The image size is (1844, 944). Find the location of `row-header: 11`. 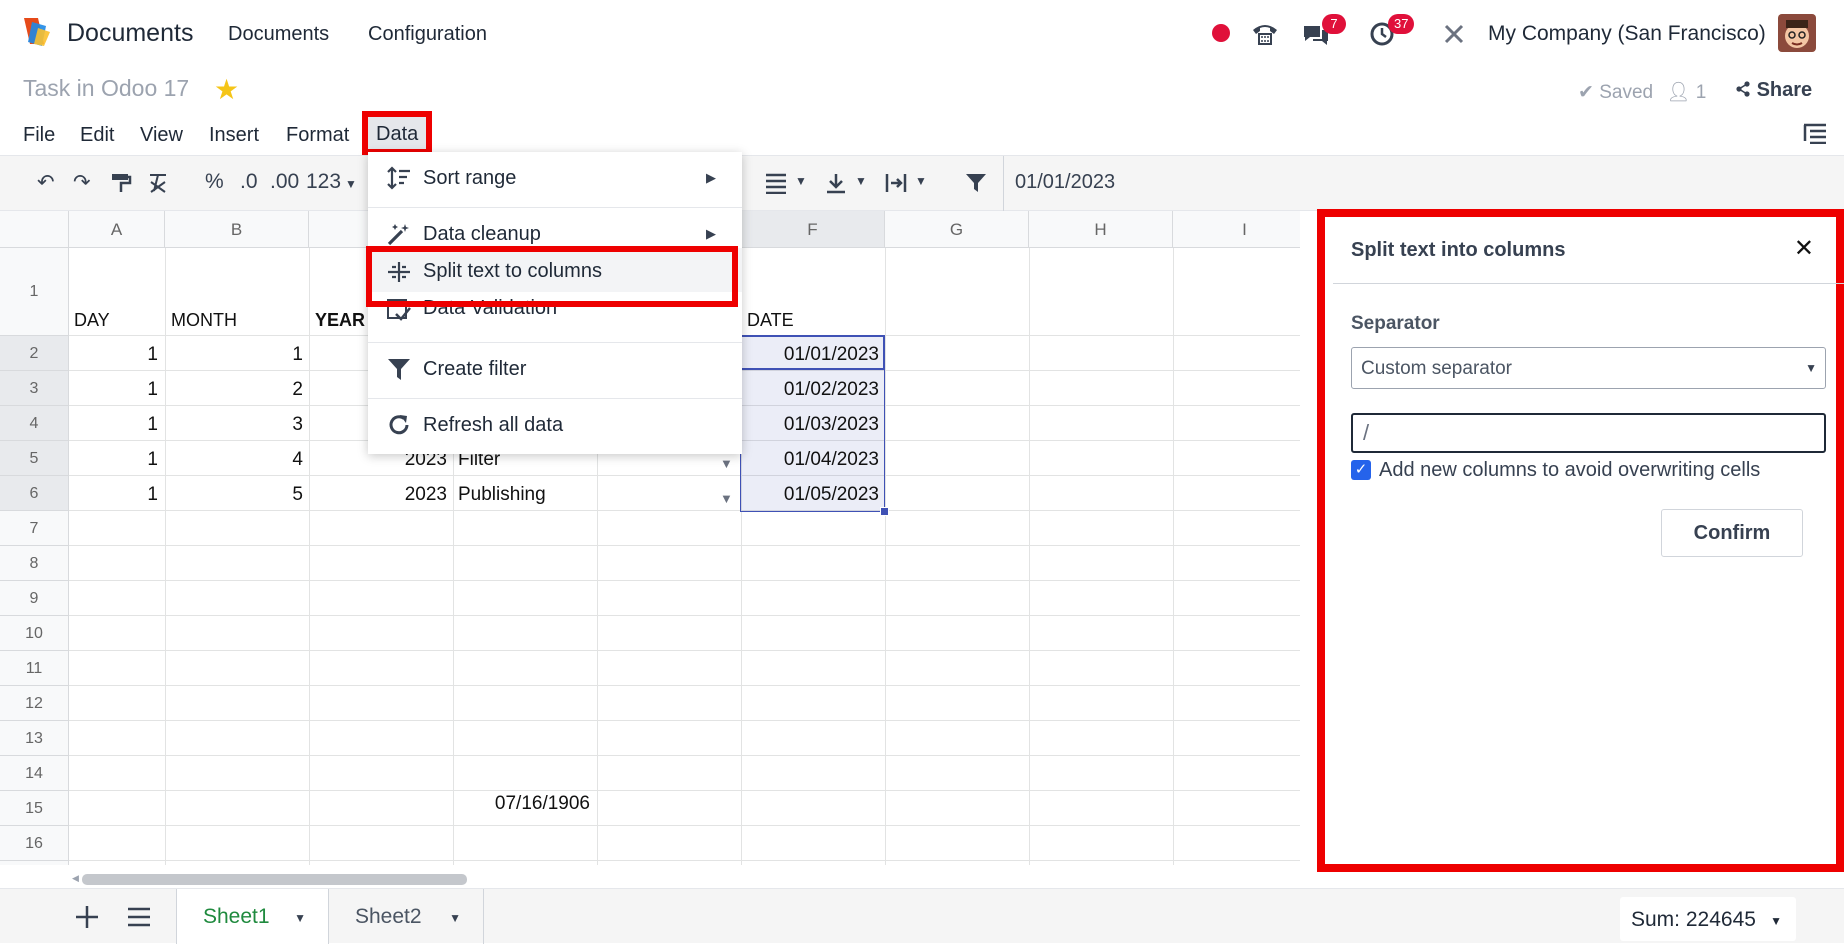

row-header: 11 is located at coordinates (34, 668).